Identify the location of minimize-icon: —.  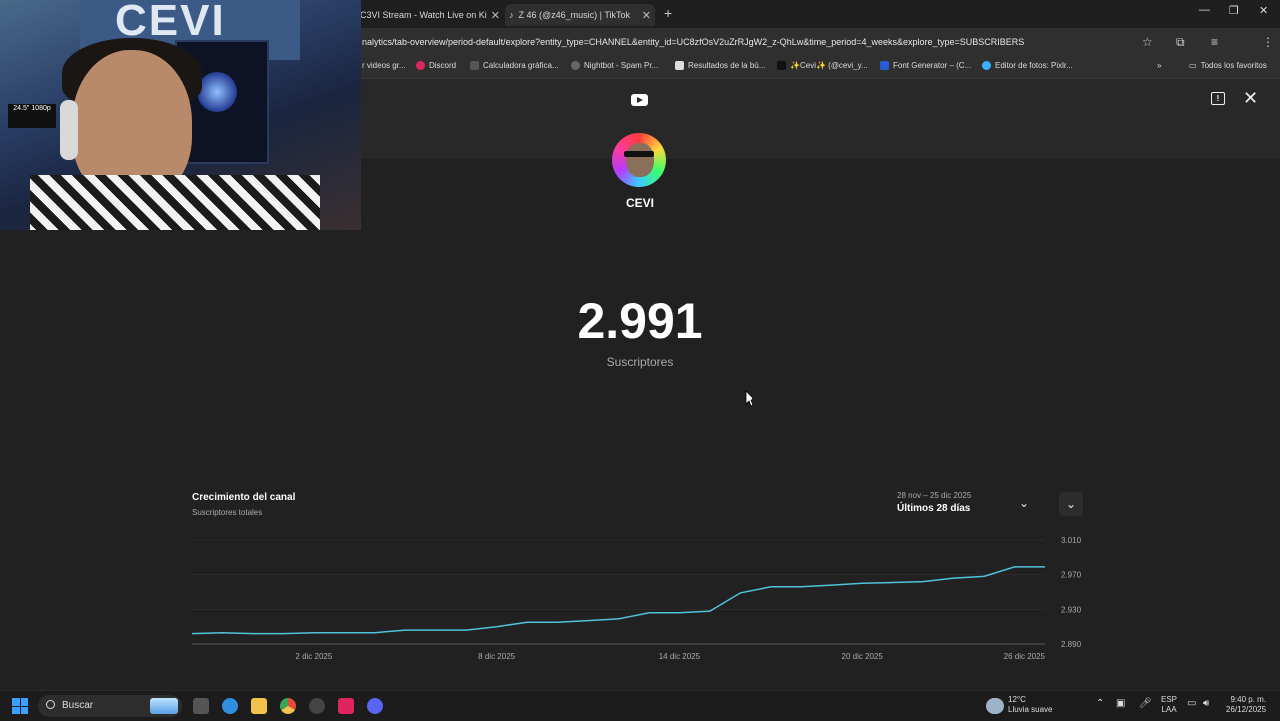
(1204, 10).